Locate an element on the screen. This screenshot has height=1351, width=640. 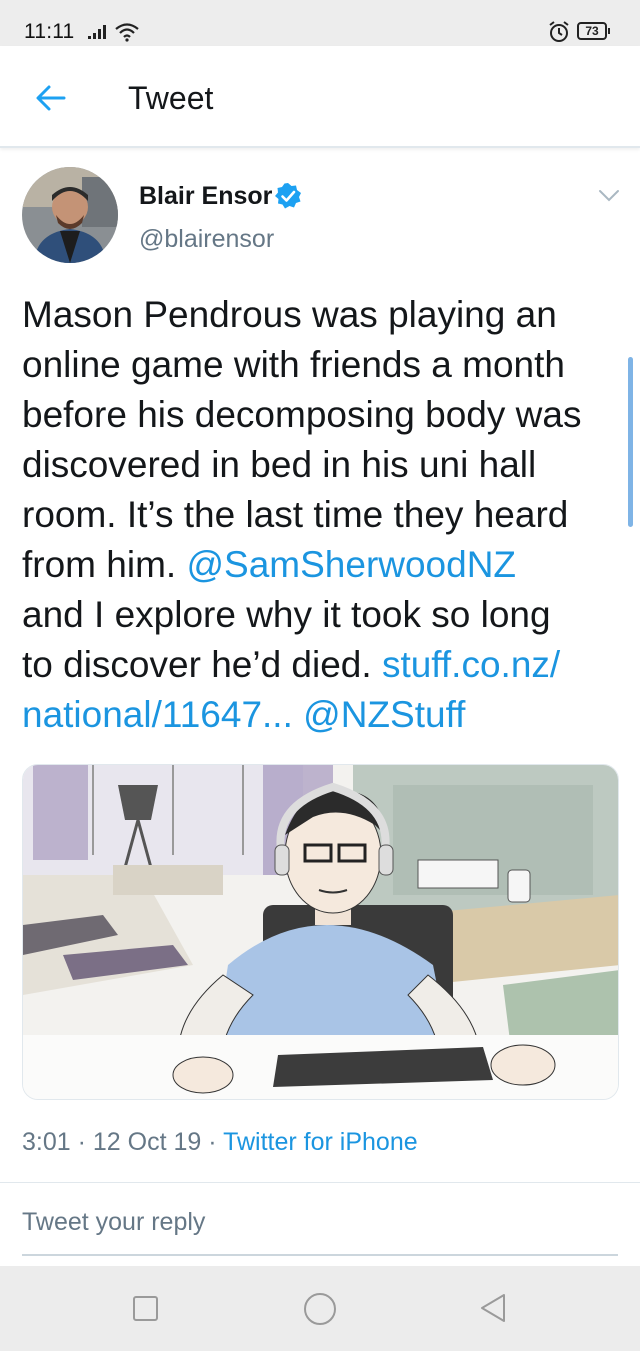
tweet-text-line: Mason Pendrous was playing an is located at coordinates (322, 315).